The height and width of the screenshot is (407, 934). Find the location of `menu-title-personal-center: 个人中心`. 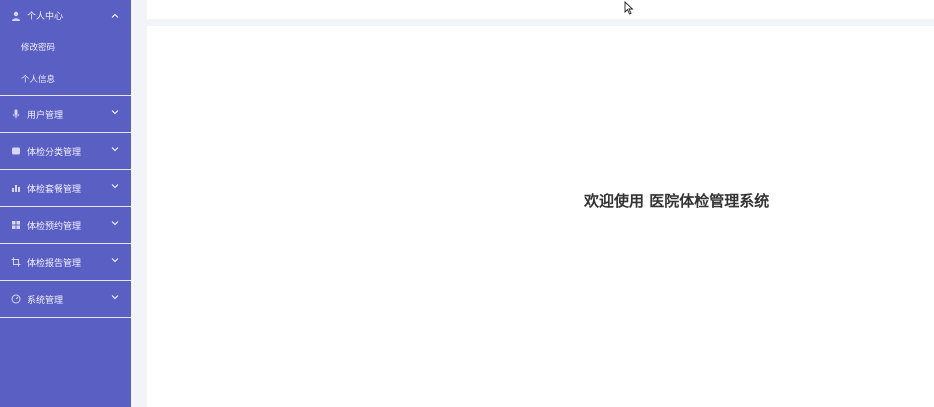

menu-title-personal-center: 个人中心 is located at coordinates (65, 15).